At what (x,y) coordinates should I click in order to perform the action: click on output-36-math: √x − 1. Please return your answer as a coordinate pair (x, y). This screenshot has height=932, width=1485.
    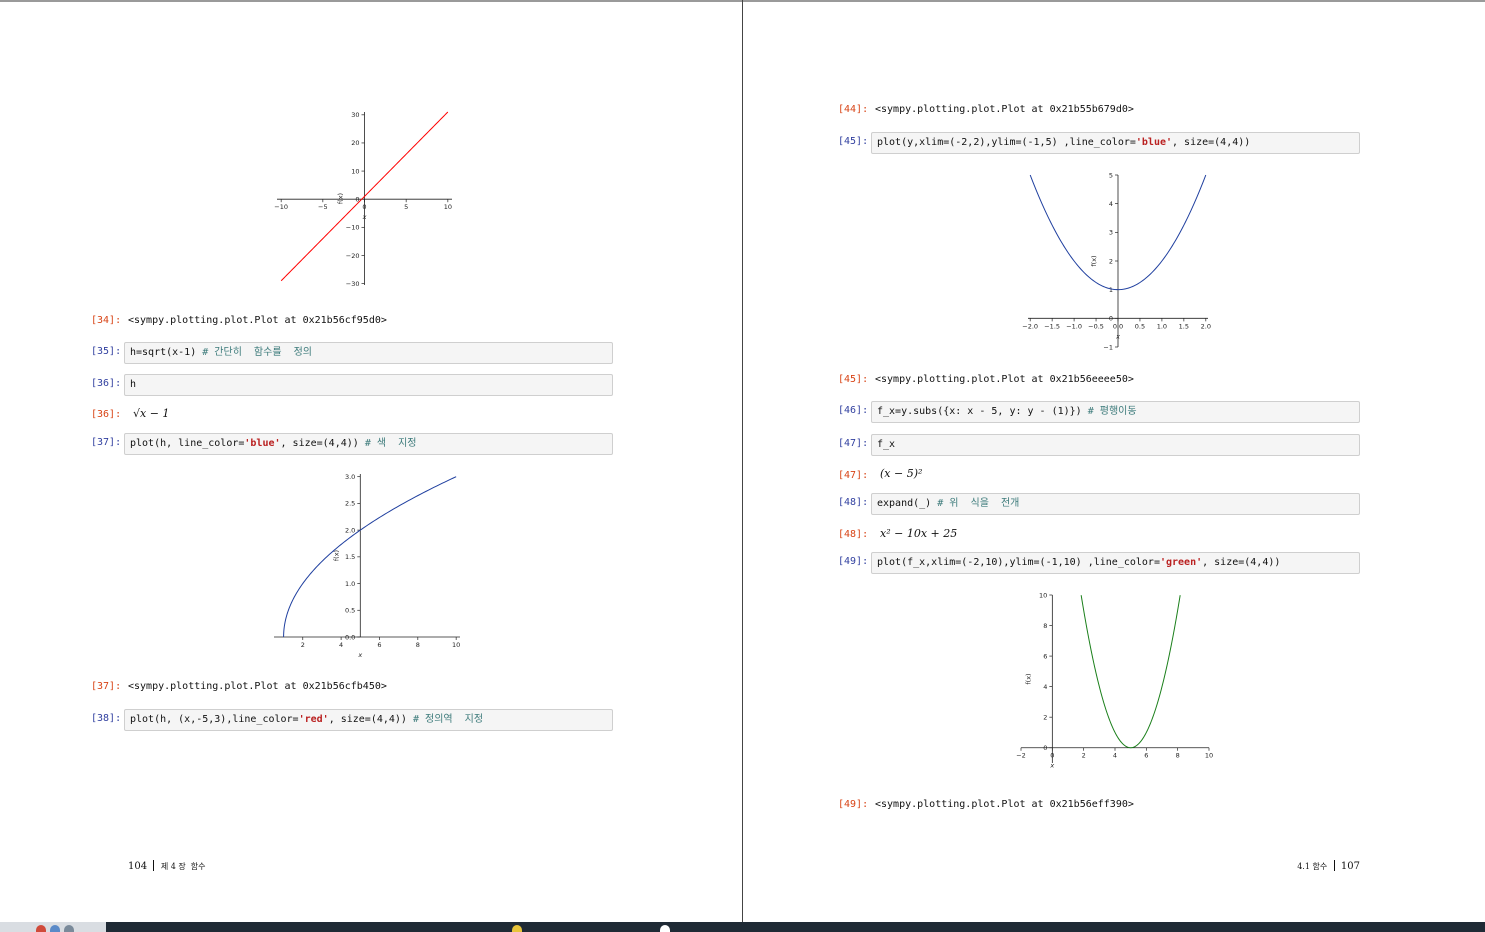
    Looking at the image, I should click on (151, 413).